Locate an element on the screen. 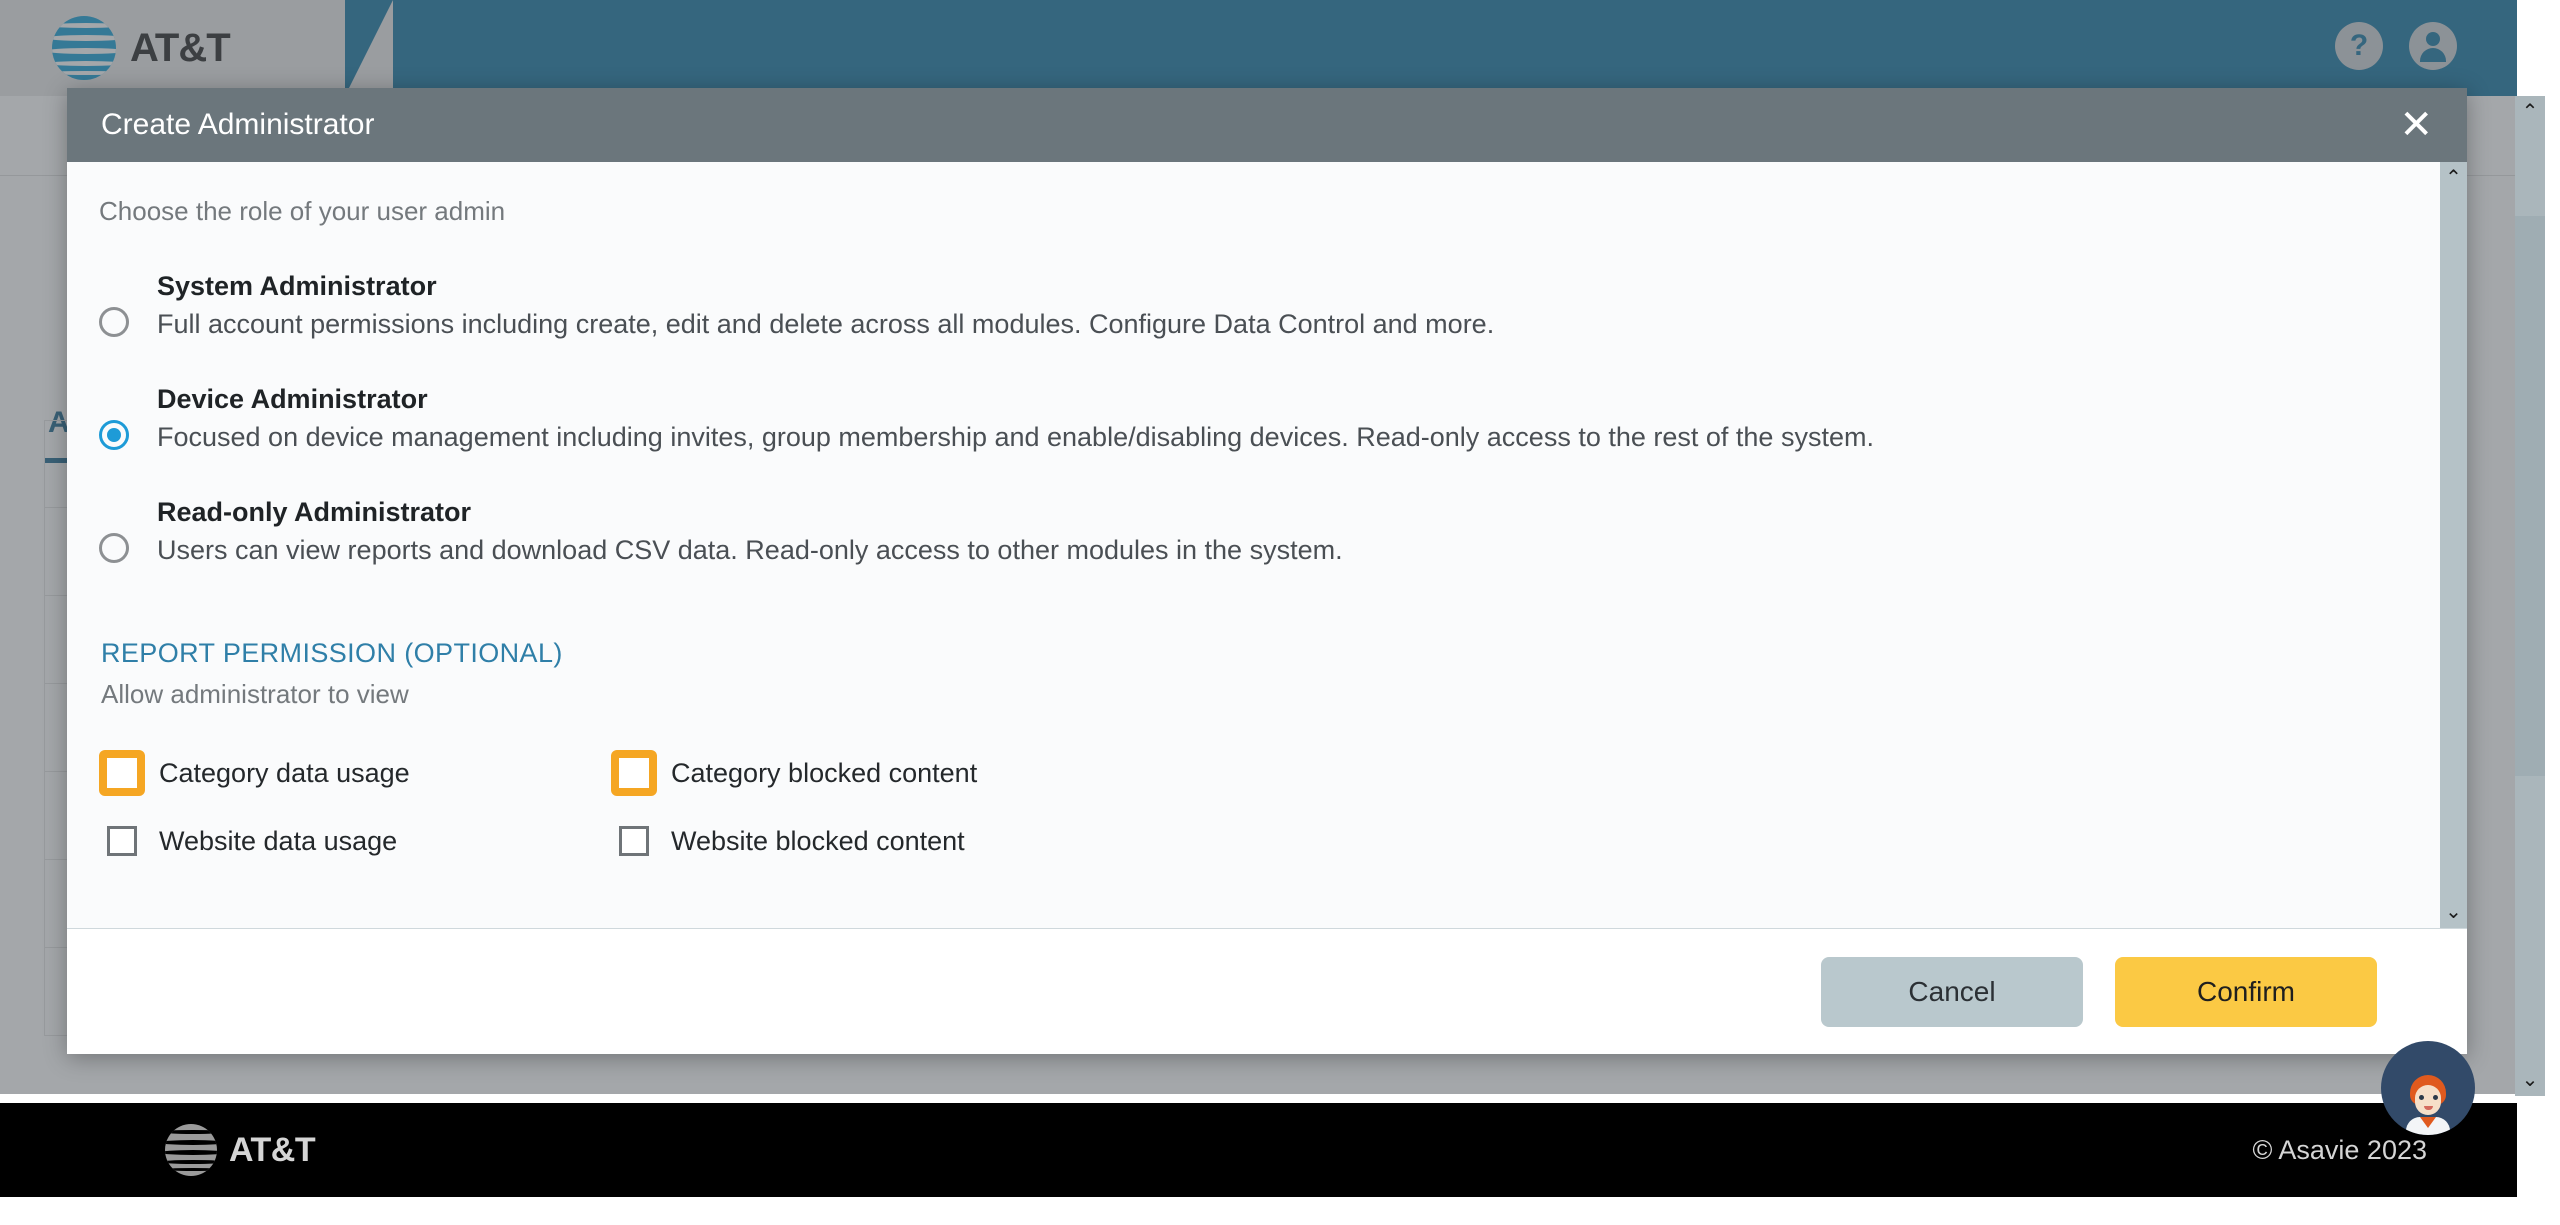 This screenshot has height=1225, width=2560. radio-icon-system-administrator is located at coordinates (114, 322).